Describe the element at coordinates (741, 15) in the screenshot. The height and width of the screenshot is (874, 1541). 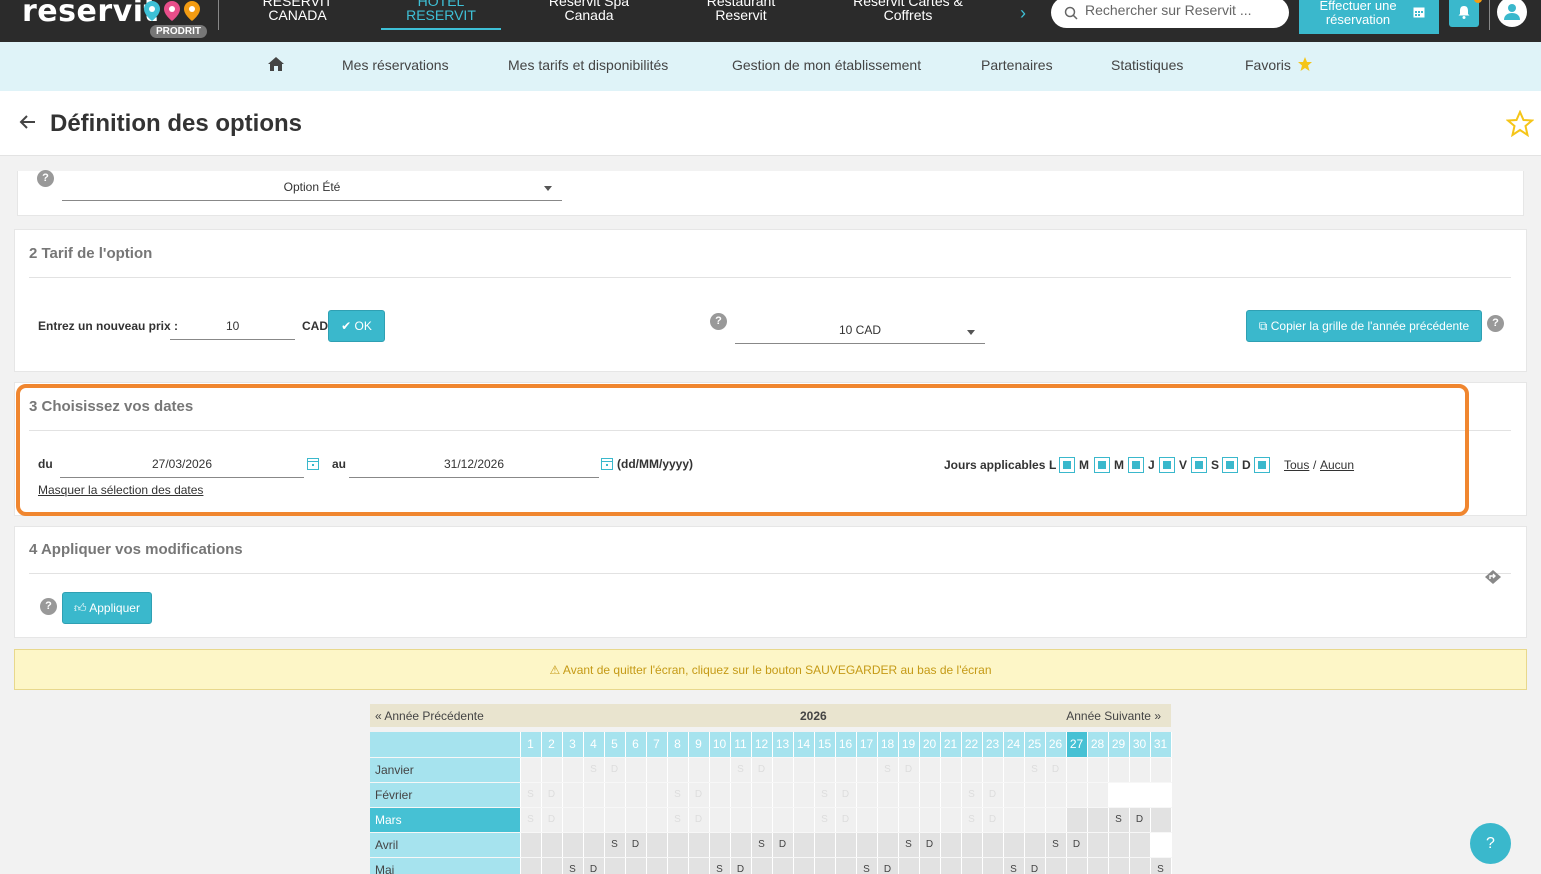
I see `tab-restaurant: Restaurant Reservit` at that location.